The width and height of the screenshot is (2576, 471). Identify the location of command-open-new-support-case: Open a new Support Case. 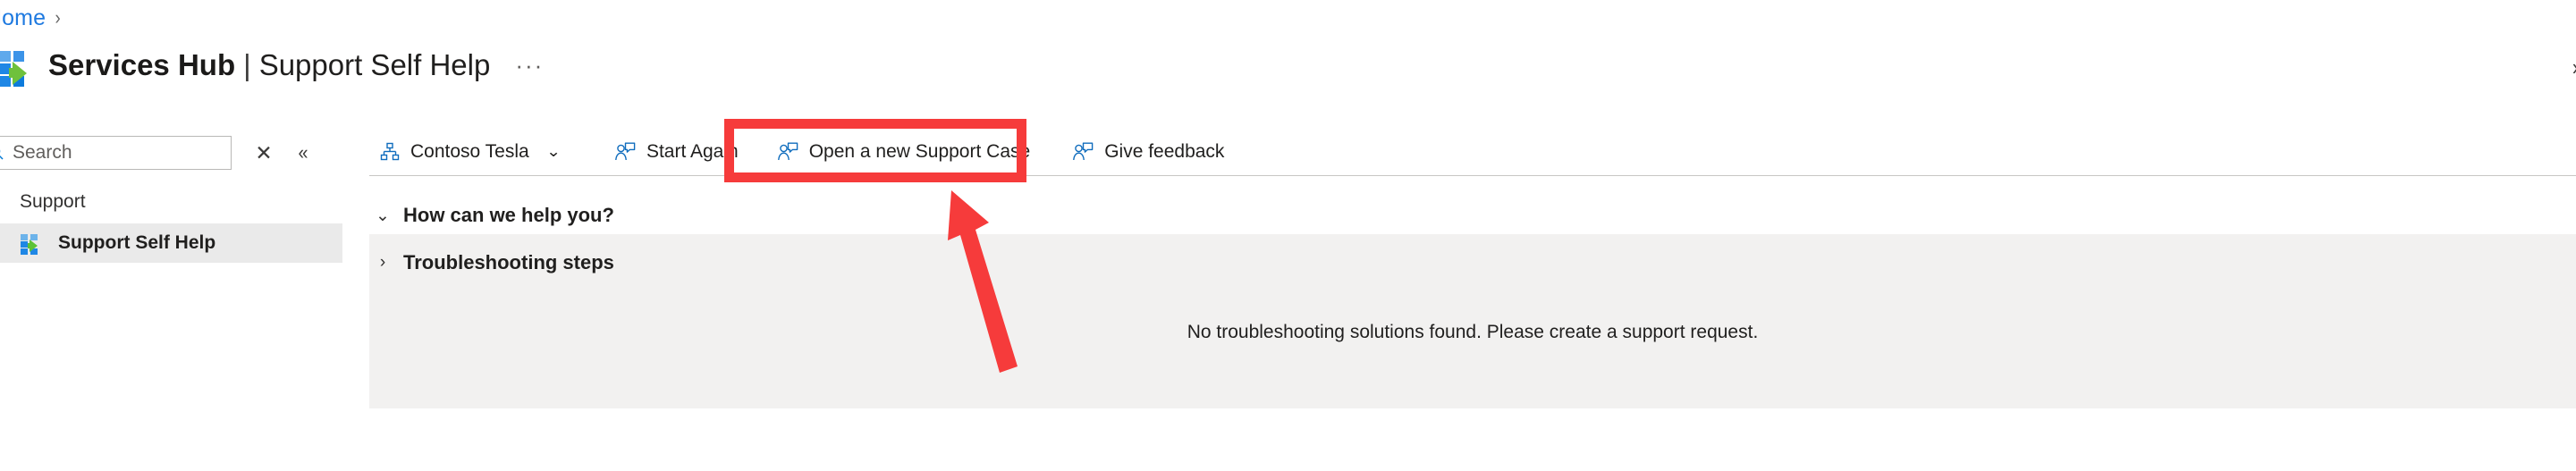
(904, 151).